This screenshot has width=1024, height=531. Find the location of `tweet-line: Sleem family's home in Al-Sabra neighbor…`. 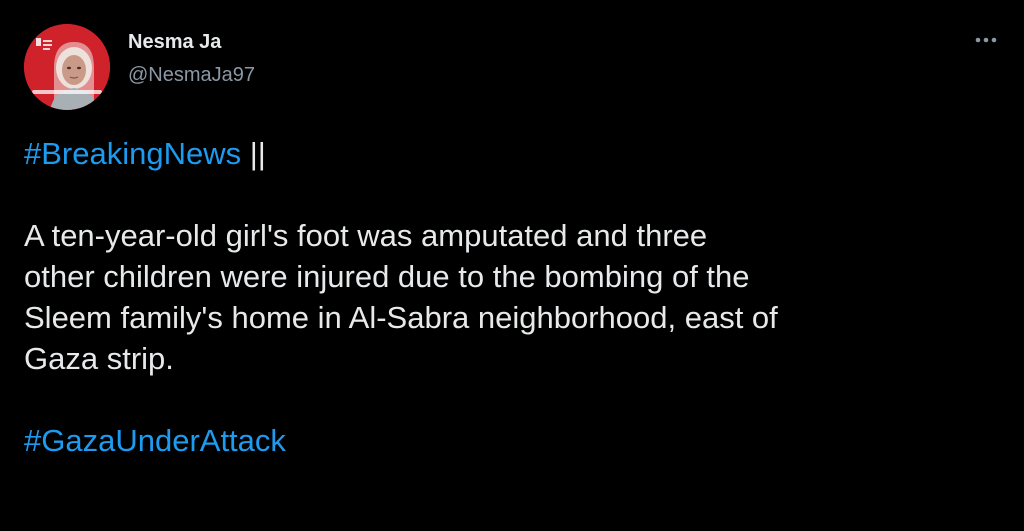

tweet-line: Sleem family's home in Al-Sabra neighbor… is located at coordinates (401, 317).